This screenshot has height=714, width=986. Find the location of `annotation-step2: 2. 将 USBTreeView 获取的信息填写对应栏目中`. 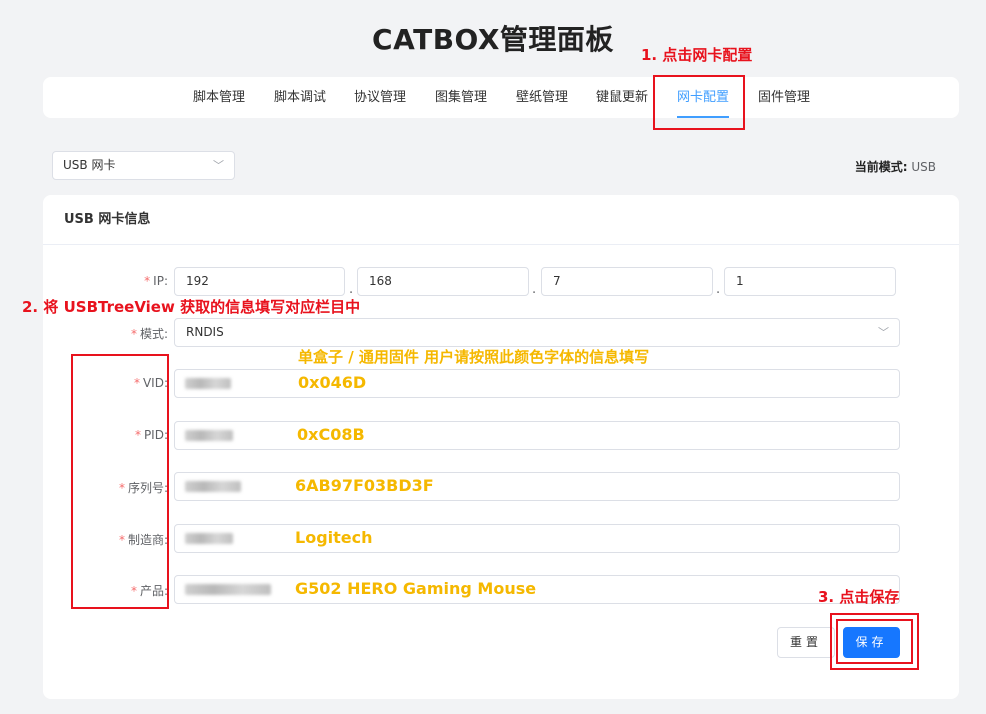

annotation-step2: 2. 将 USBTreeView 获取的信息填写对应栏目中 is located at coordinates (191, 307).